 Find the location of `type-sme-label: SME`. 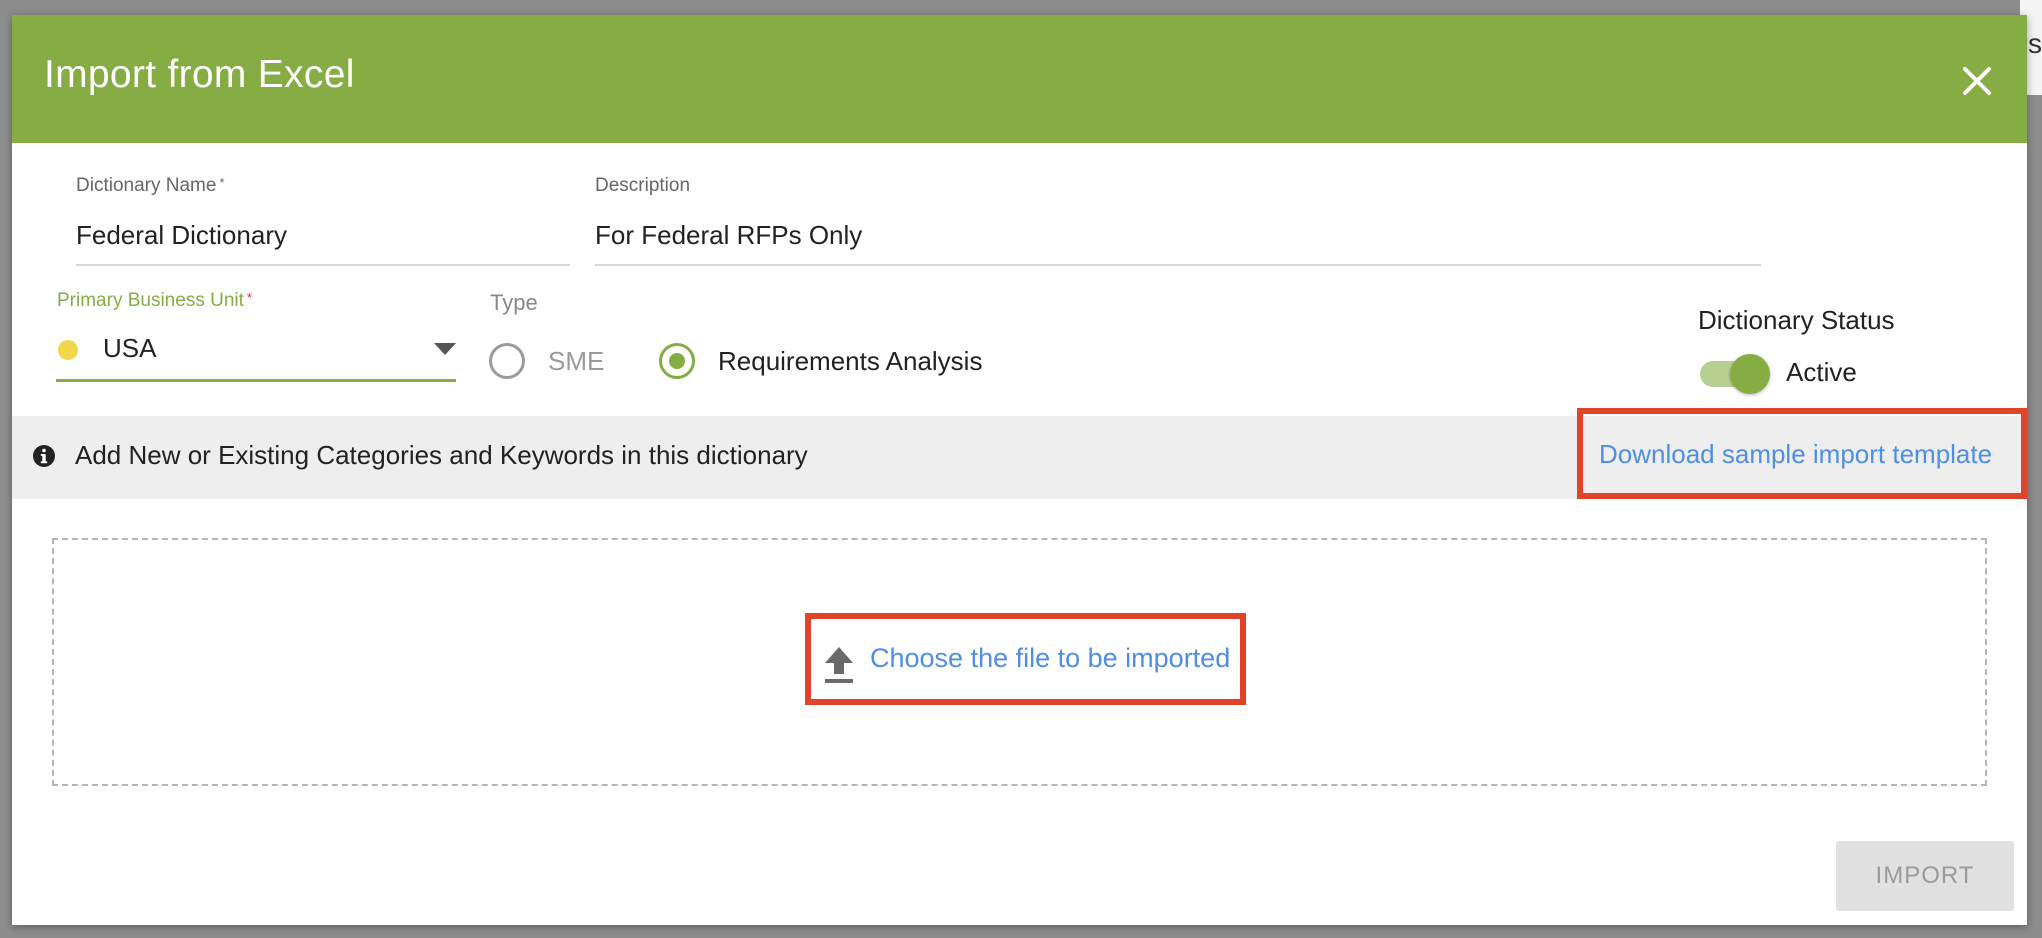

type-sme-label: SME is located at coordinates (576, 361).